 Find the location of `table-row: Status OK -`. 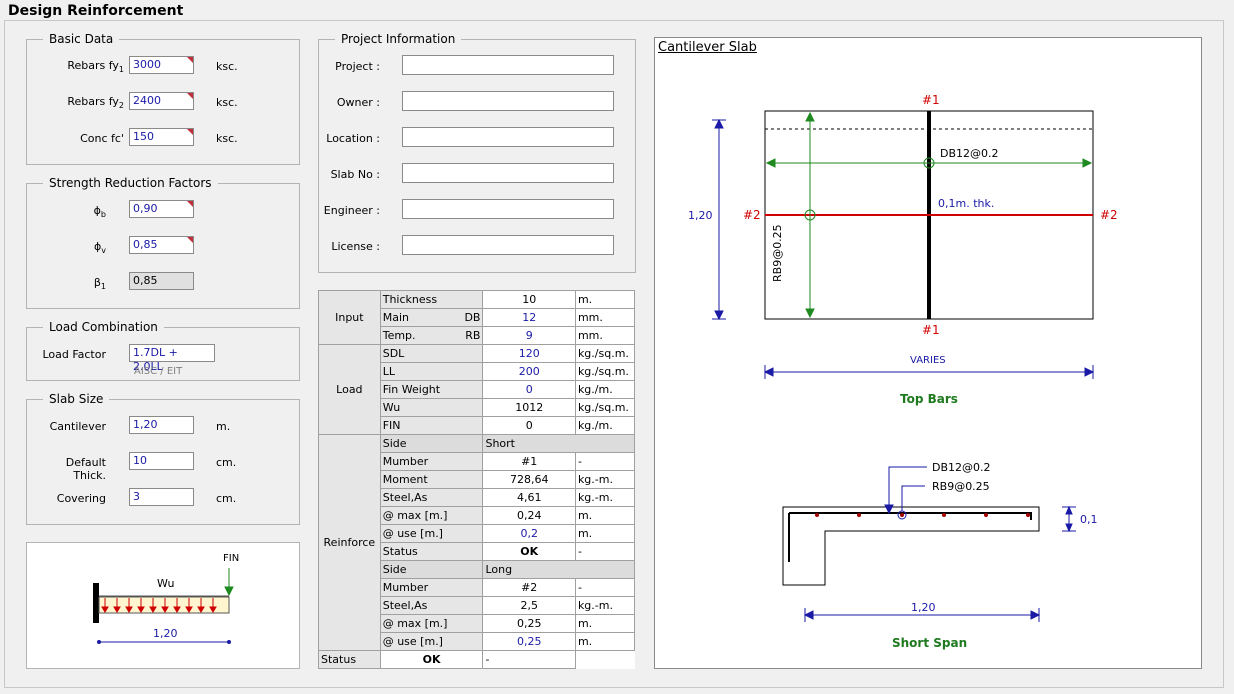

table-row: Status OK - is located at coordinates (476, 659).